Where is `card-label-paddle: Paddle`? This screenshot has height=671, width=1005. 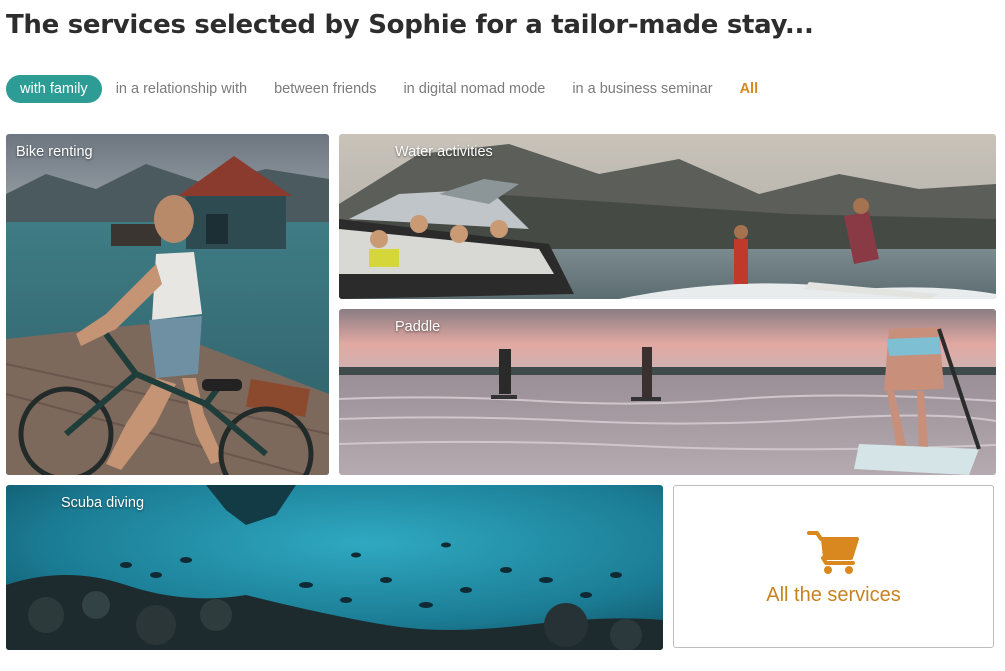
card-label-paddle: Paddle is located at coordinates (418, 327).